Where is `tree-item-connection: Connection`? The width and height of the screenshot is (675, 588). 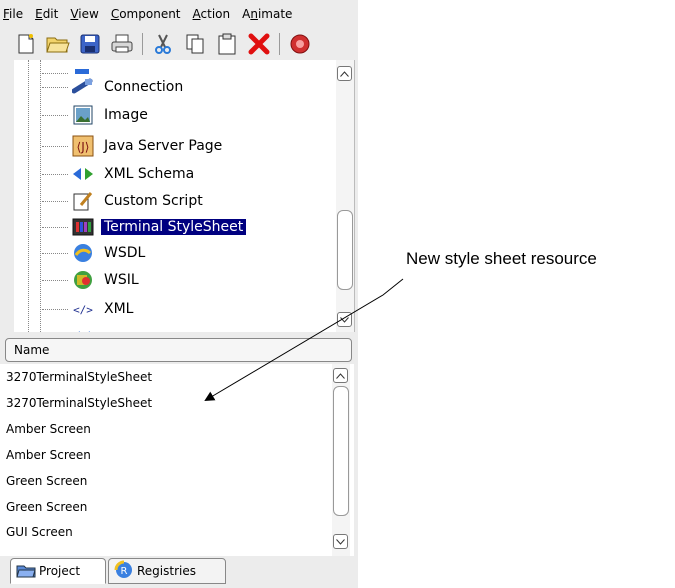 tree-item-connection: Connection is located at coordinates (112, 87).